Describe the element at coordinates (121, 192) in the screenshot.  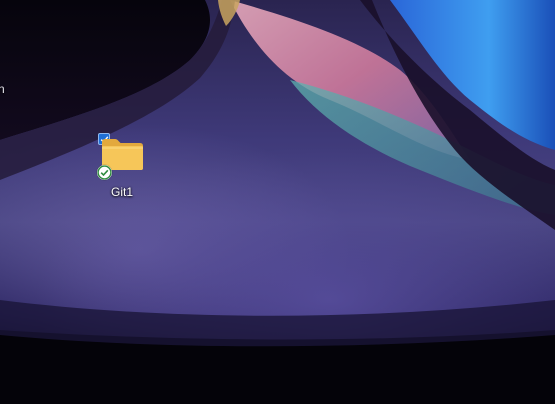
I see `desktop-icon-label: Git1` at that location.